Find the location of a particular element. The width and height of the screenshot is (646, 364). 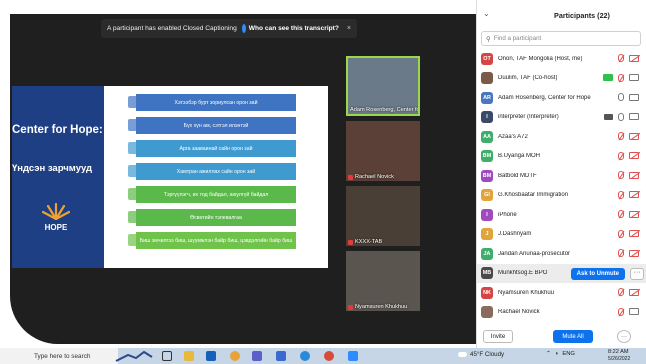

mute-all-button: Mute All is located at coordinates (573, 336).